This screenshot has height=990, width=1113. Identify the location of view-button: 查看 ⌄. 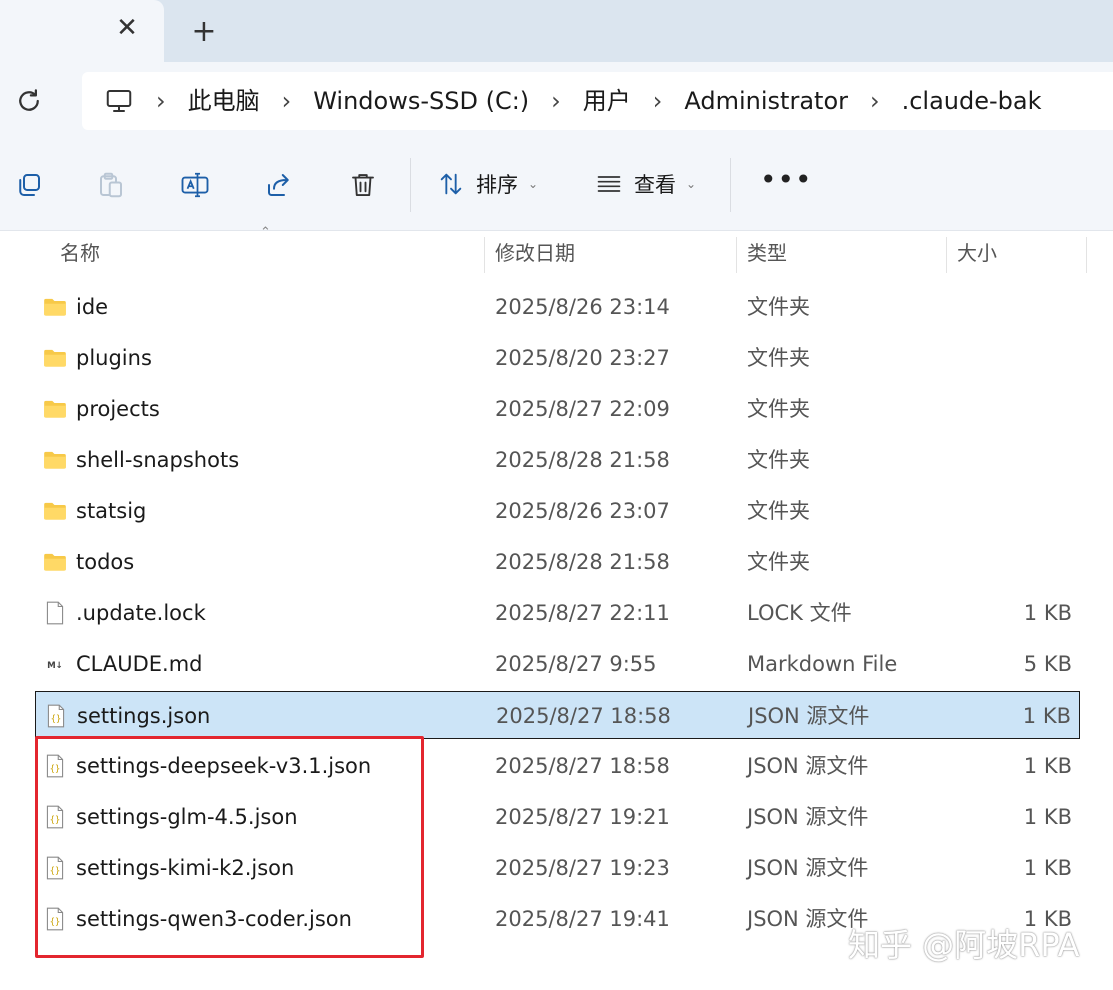
(645, 184).